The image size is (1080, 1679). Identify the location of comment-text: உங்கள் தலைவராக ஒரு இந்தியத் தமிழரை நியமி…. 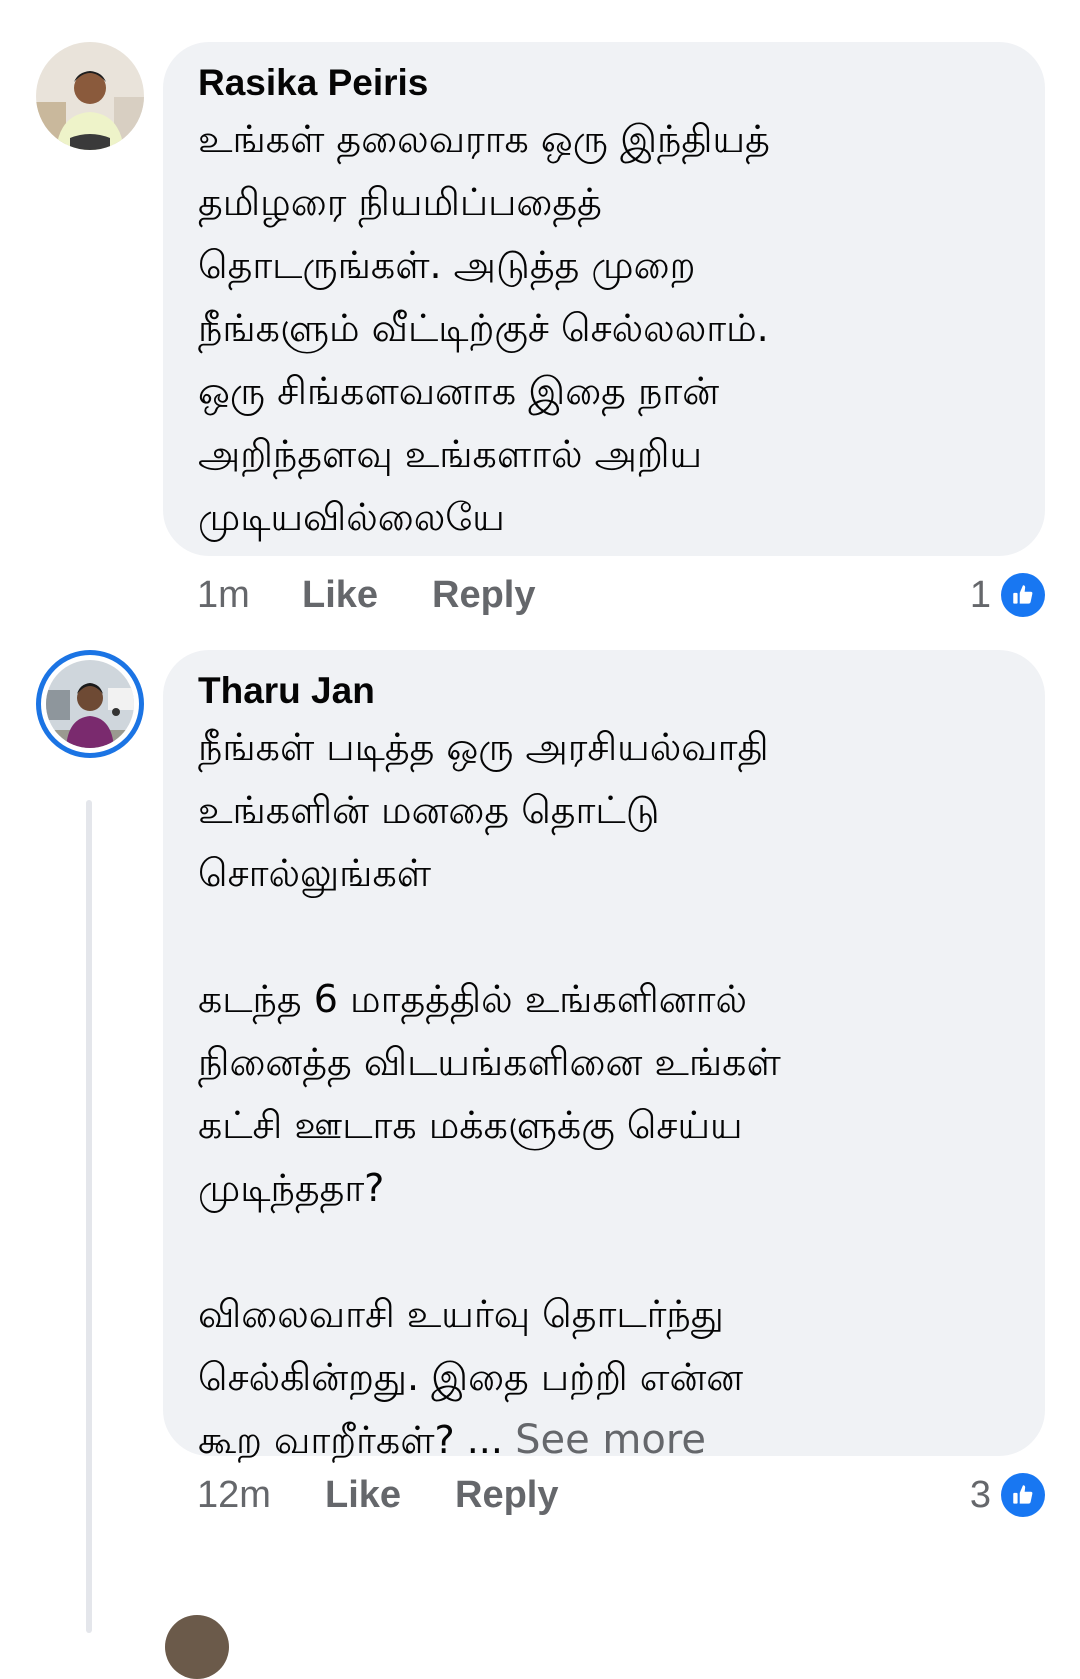
(484, 328).